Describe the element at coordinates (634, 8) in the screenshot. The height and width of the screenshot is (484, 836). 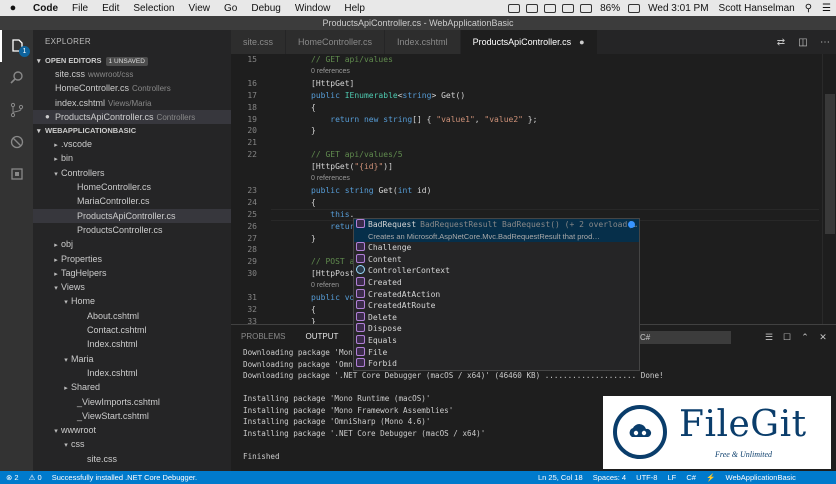
I see `battery-icon` at that location.